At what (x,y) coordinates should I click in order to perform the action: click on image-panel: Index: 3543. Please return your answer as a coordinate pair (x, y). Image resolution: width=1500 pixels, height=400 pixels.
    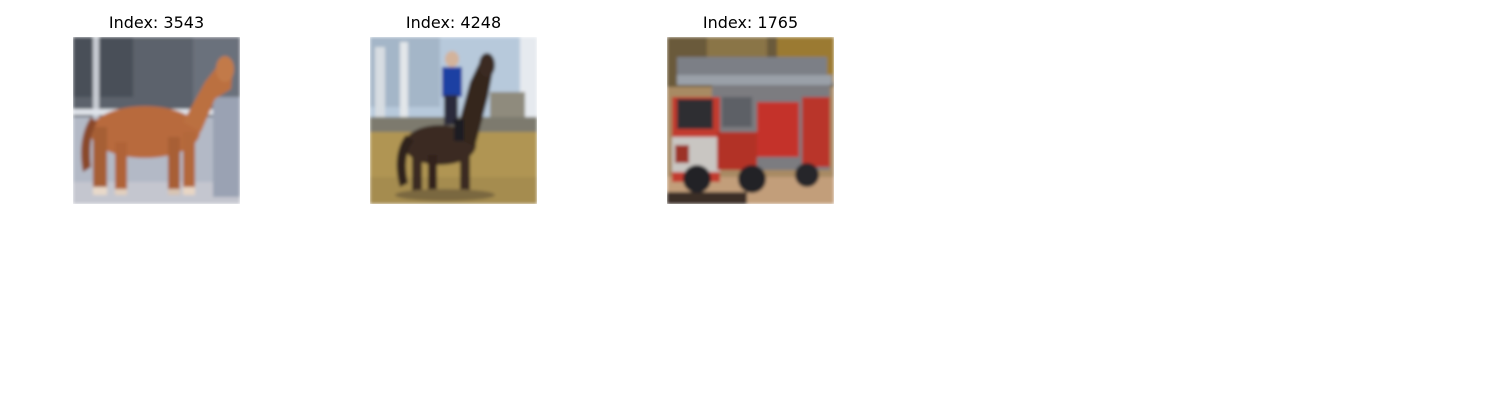
    Looking at the image, I should click on (156, 108).